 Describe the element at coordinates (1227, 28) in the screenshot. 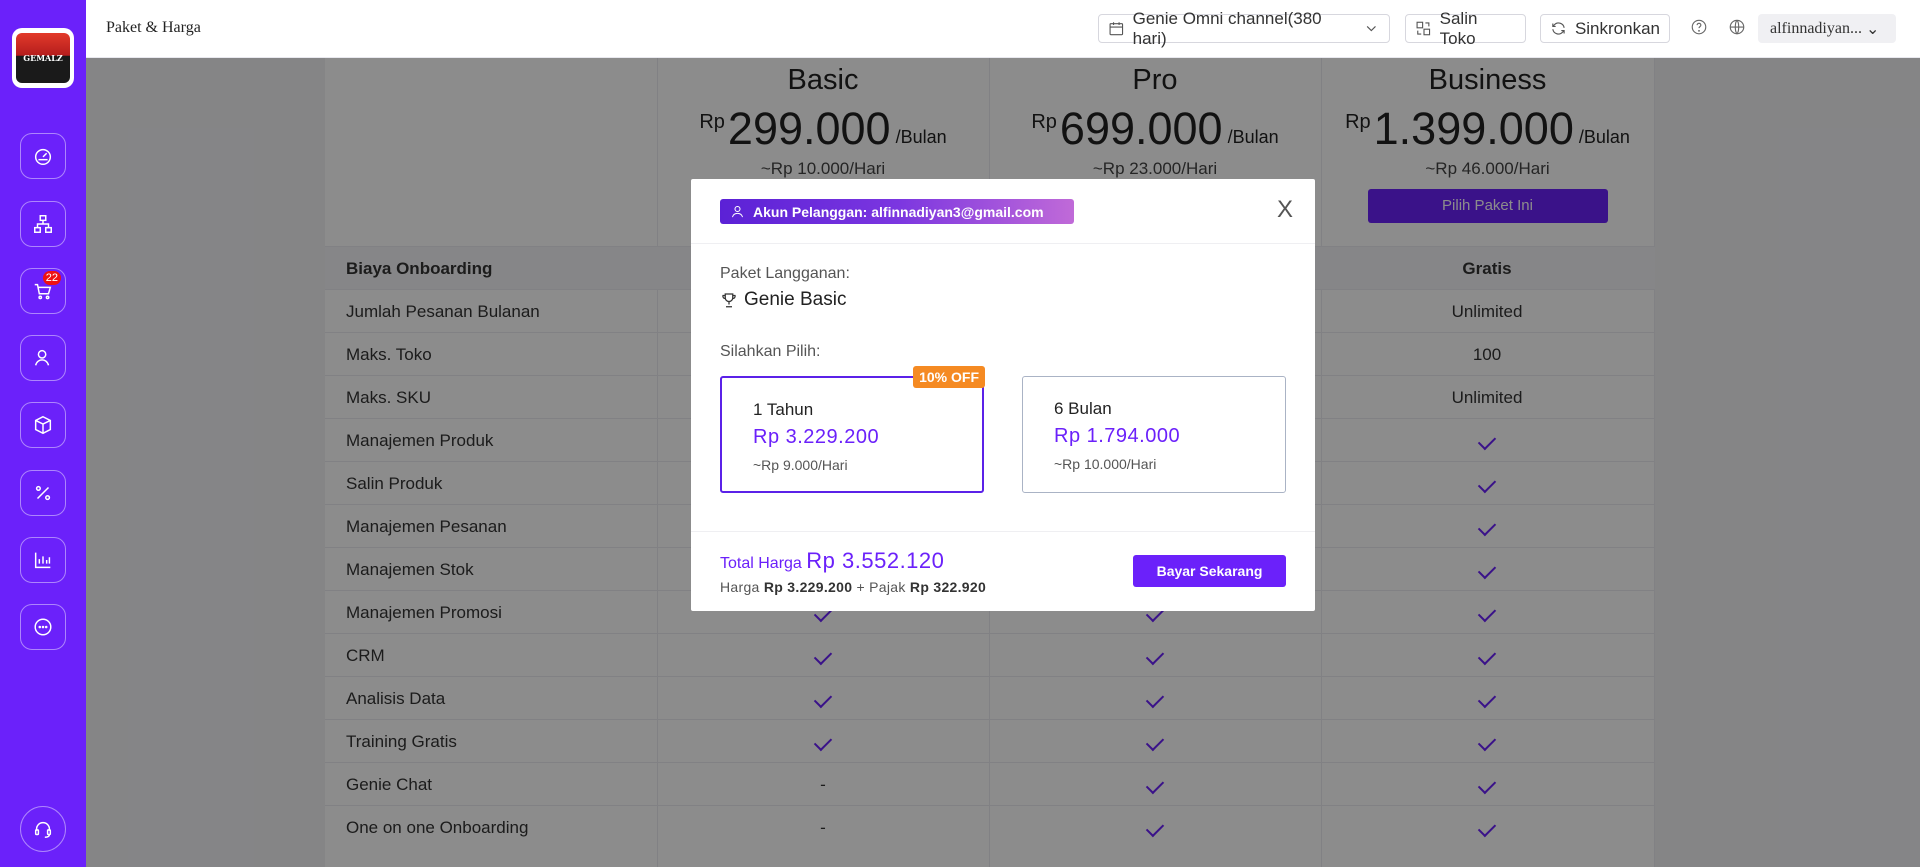

I see `channel-select-value: Genie Omni channel(380 hari)` at that location.